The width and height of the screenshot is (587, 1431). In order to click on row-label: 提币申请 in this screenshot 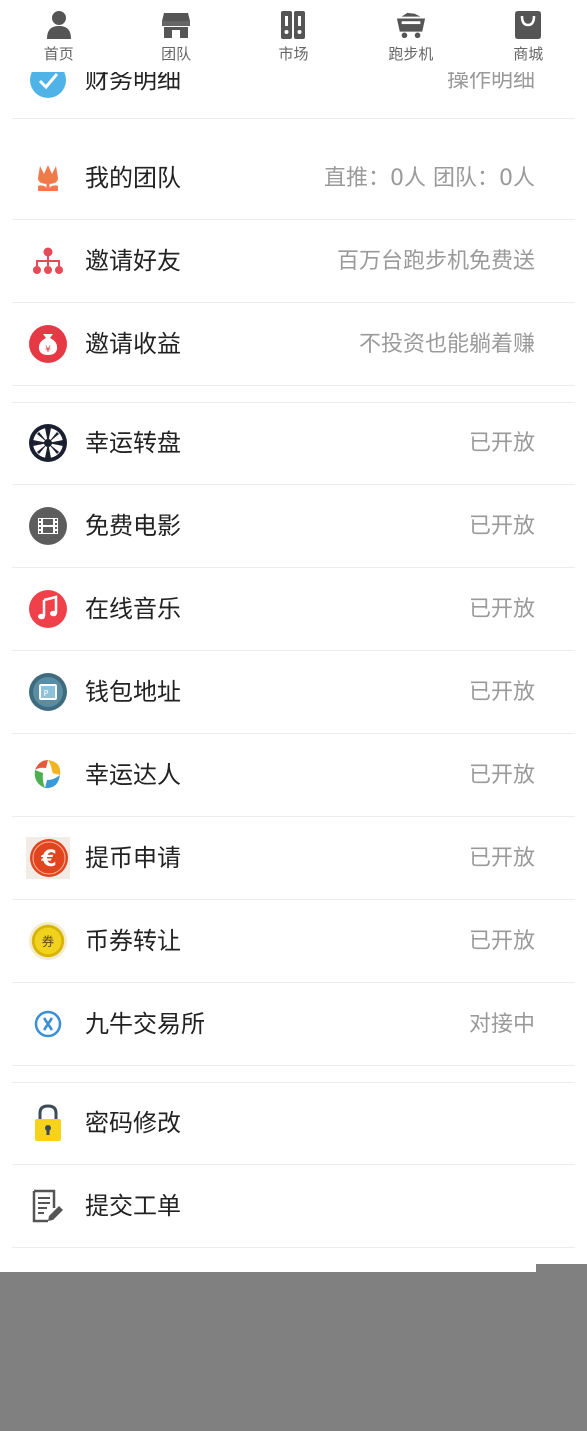, I will do `click(133, 858)`.